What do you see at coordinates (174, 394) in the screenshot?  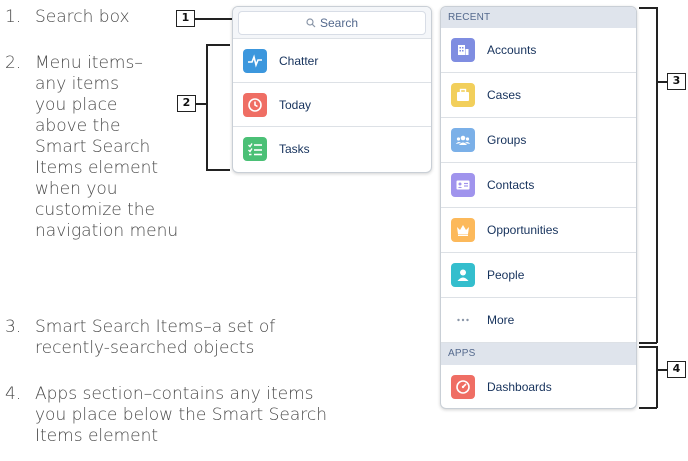 I see `legend-line: Apps section–contains any items` at bounding box center [174, 394].